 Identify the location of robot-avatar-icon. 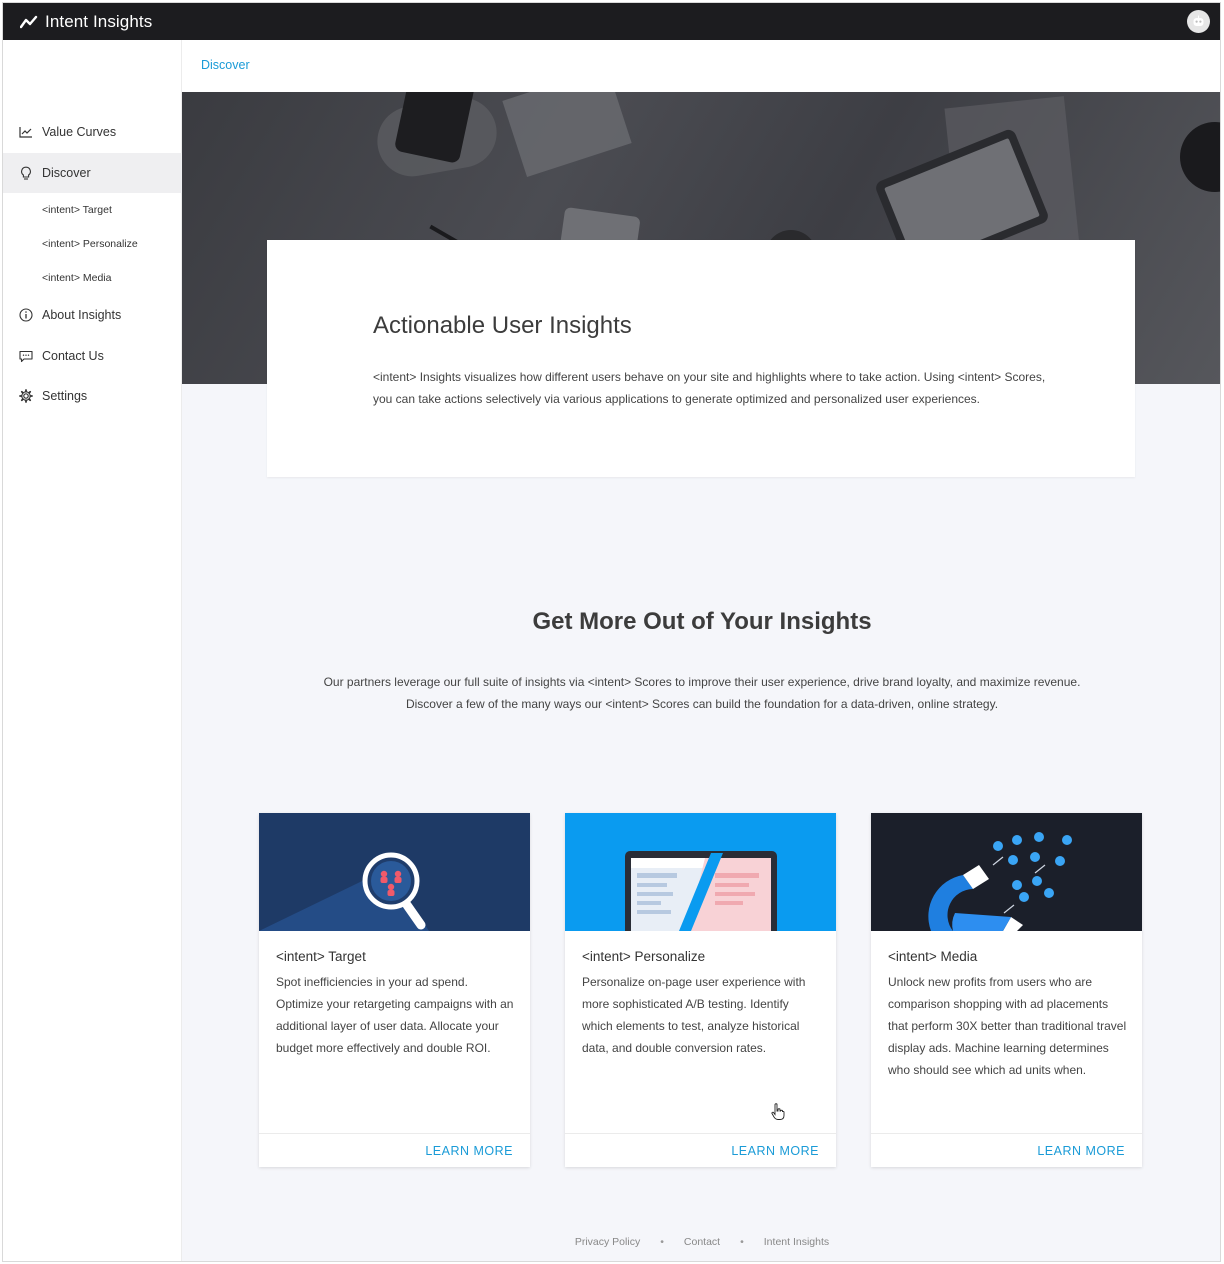
(1198, 21).